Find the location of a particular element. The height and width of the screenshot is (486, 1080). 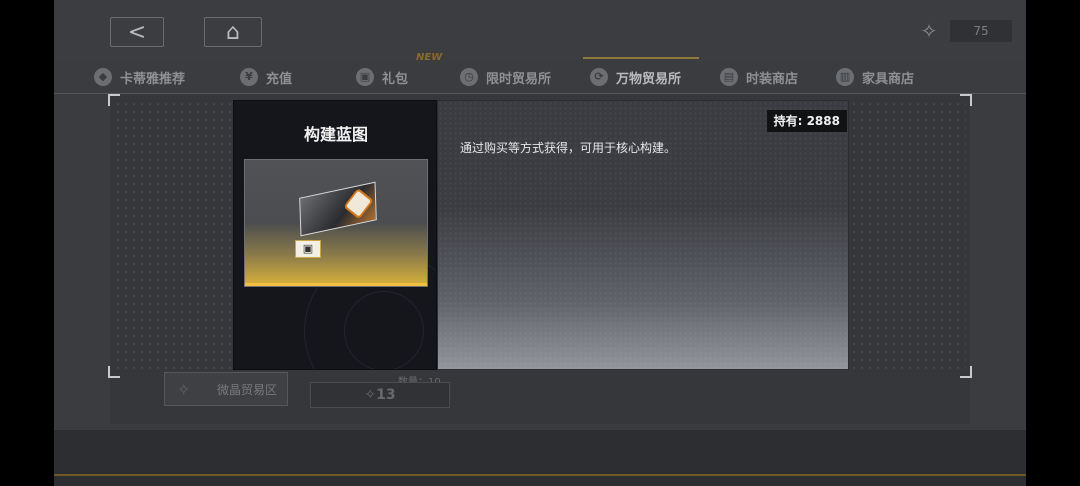

tab-limited-trade: ◷ 限时贸易所 is located at coordinates (505, 77).